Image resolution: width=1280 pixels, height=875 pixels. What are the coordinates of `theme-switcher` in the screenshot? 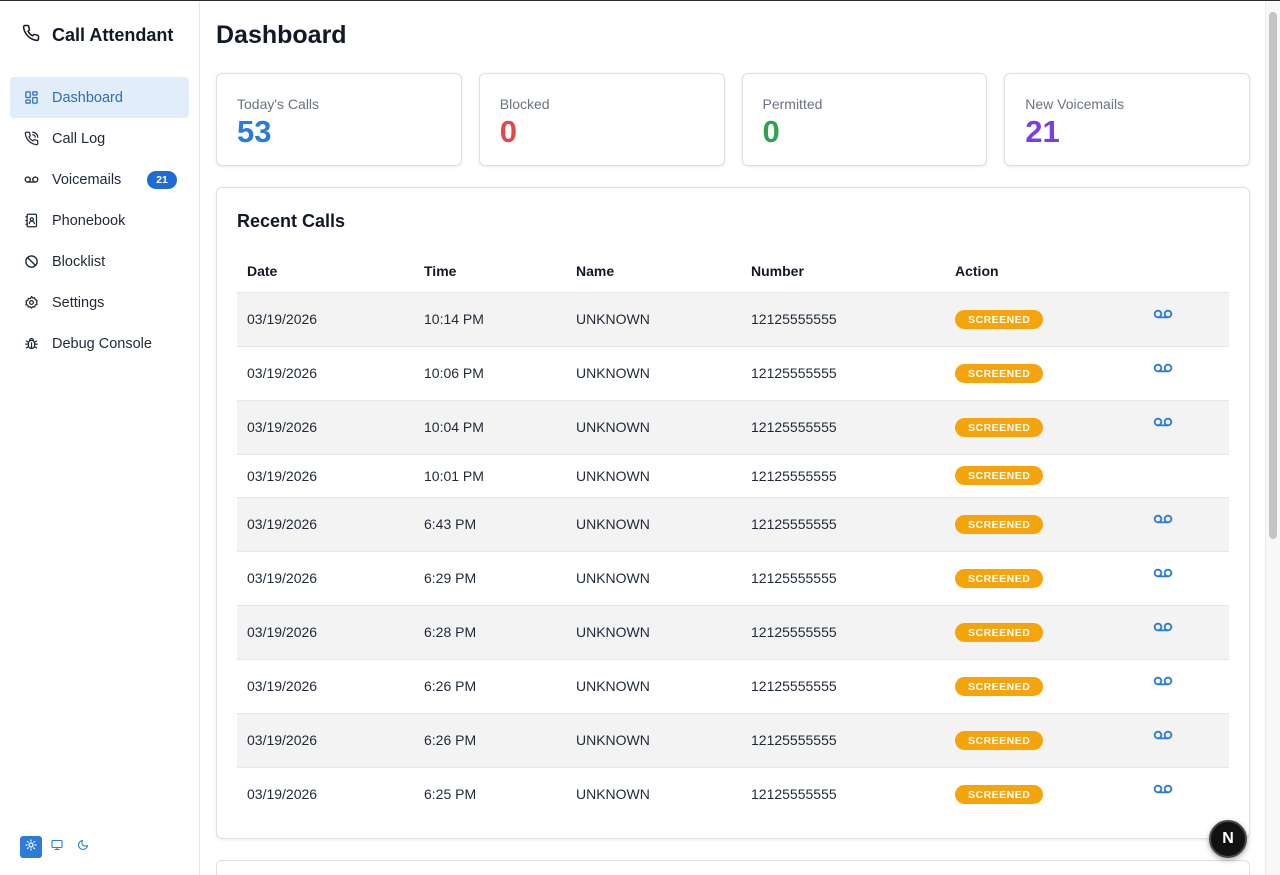 It's located at (57, 847).